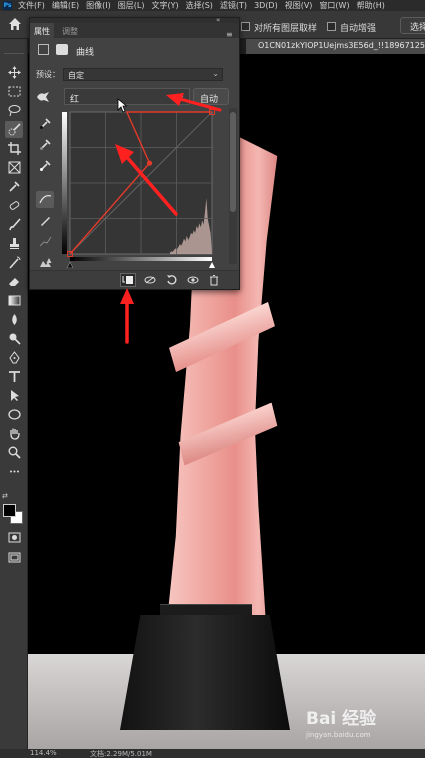  Describe the element at coordinates (199, 5) in the screenshot. I see `menu-select: 选择(S)` at that location.